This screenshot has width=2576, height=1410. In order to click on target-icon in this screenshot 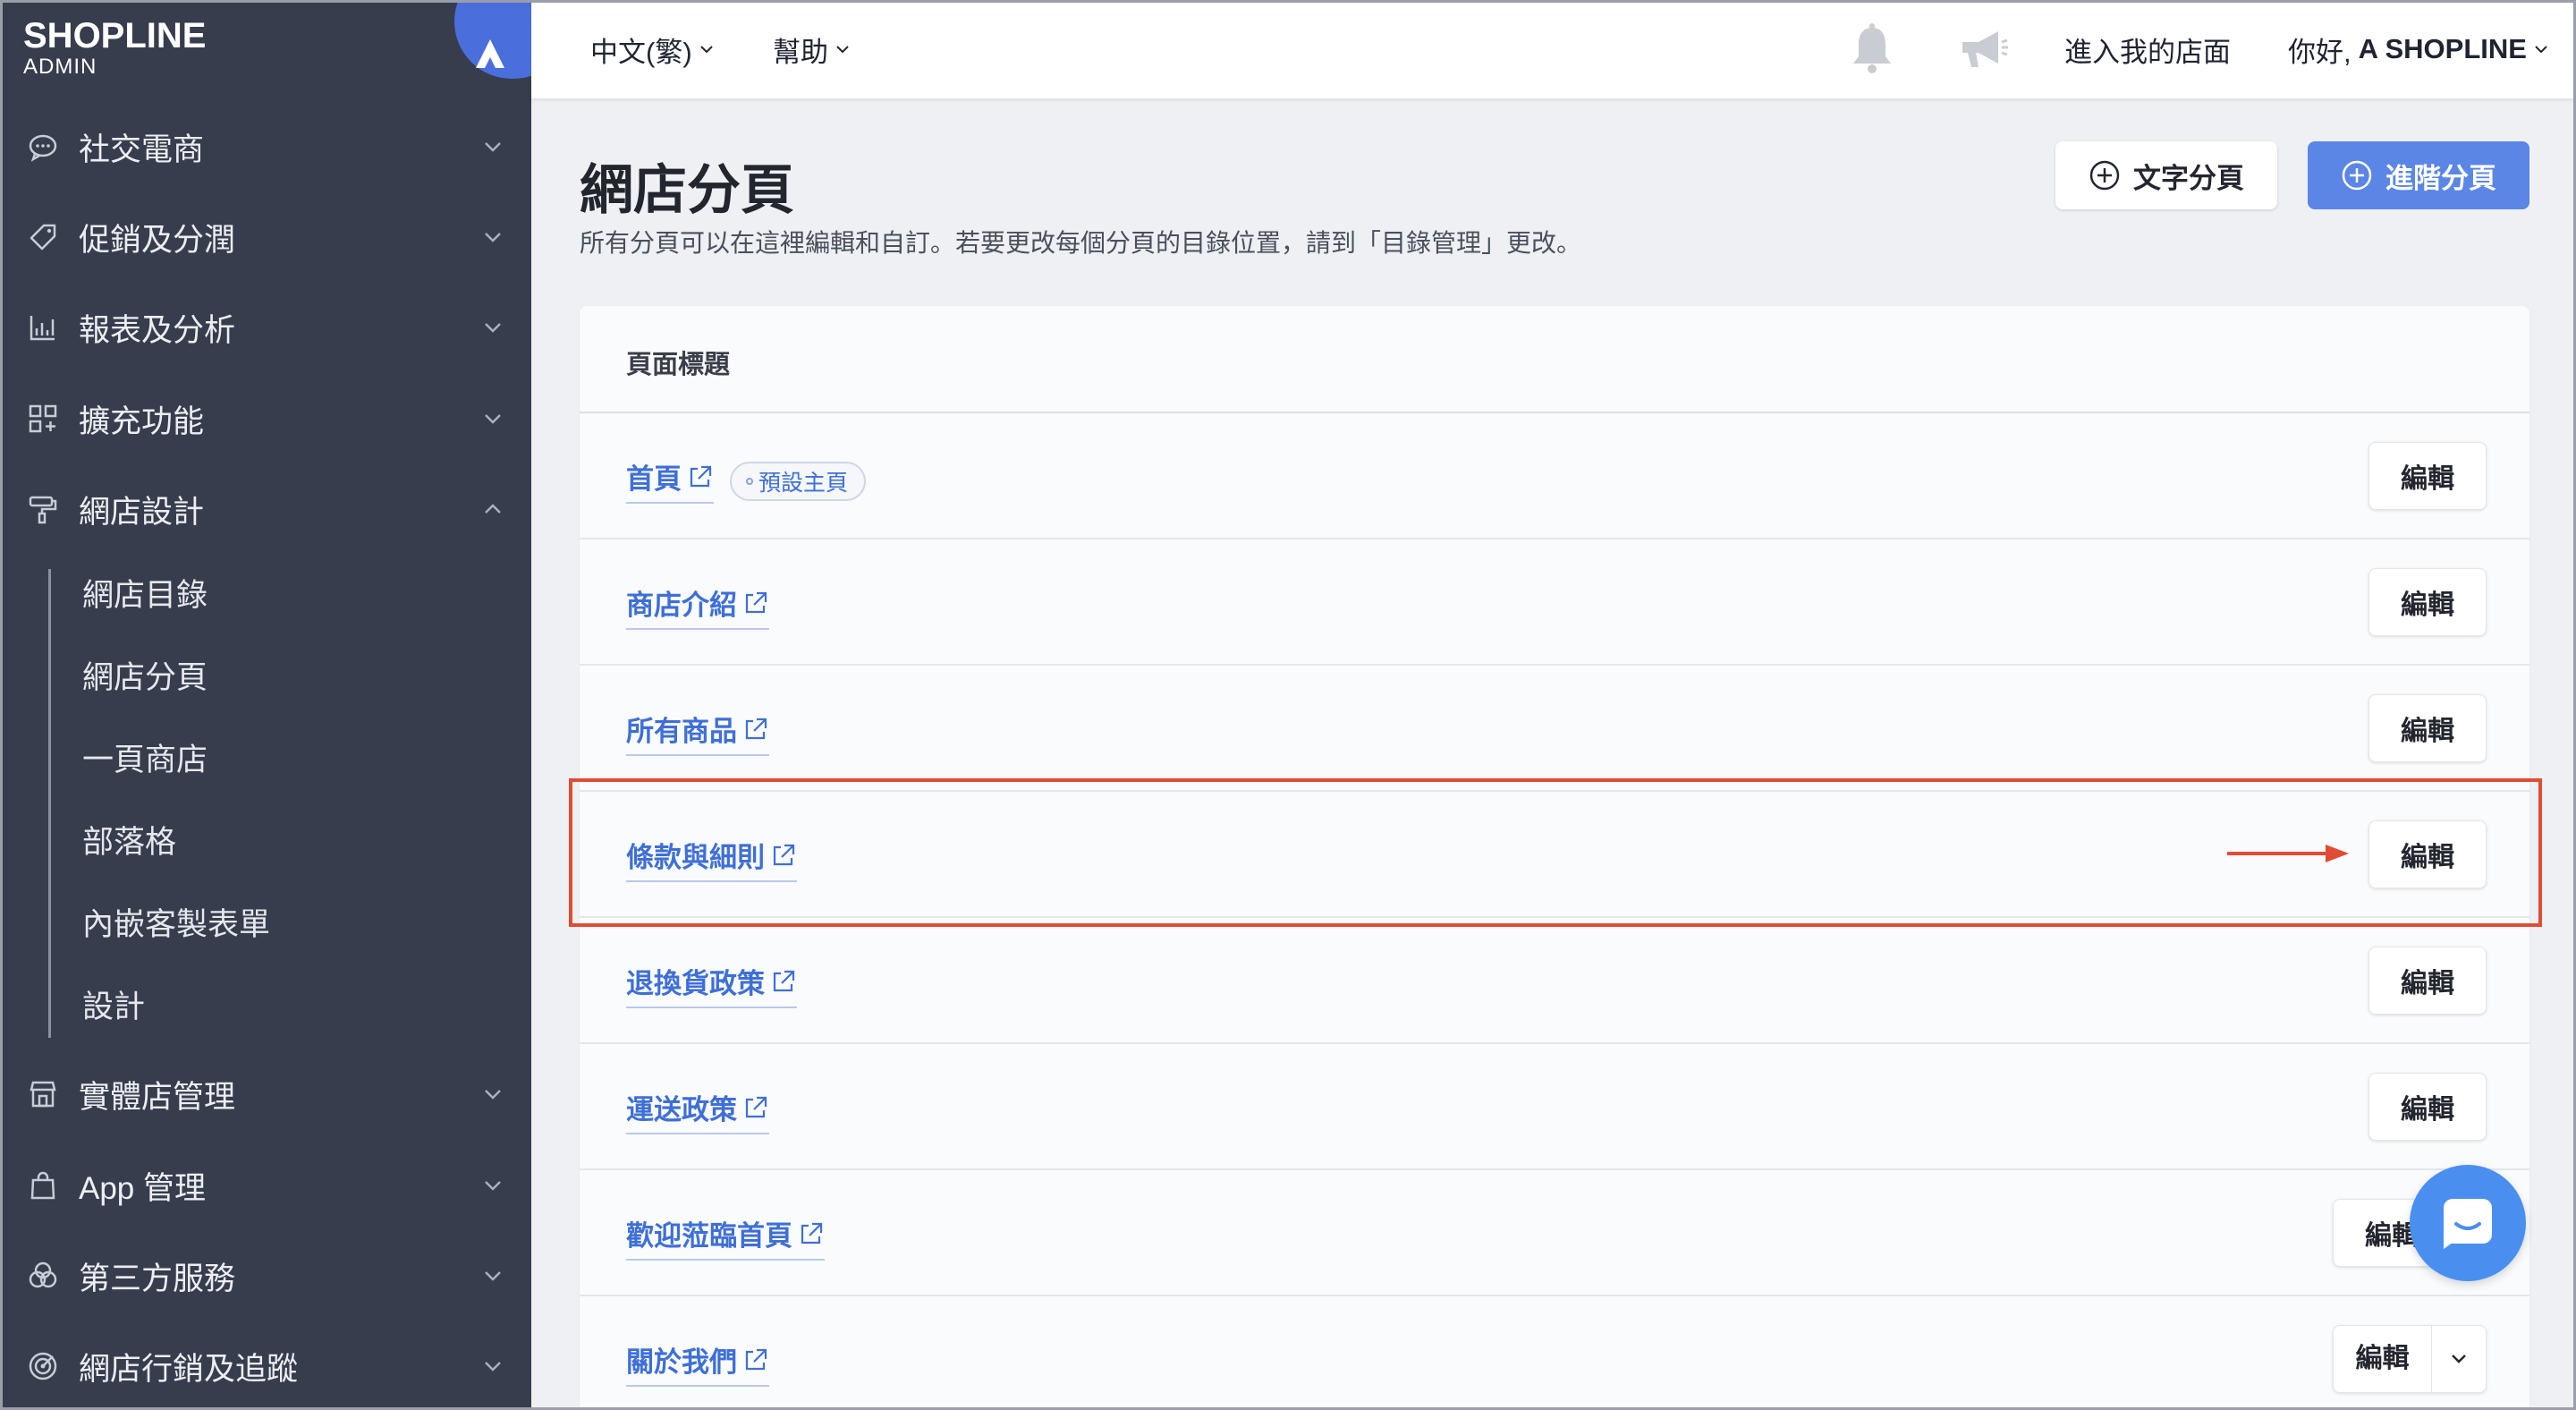, I will do `click(43, 1366)`.